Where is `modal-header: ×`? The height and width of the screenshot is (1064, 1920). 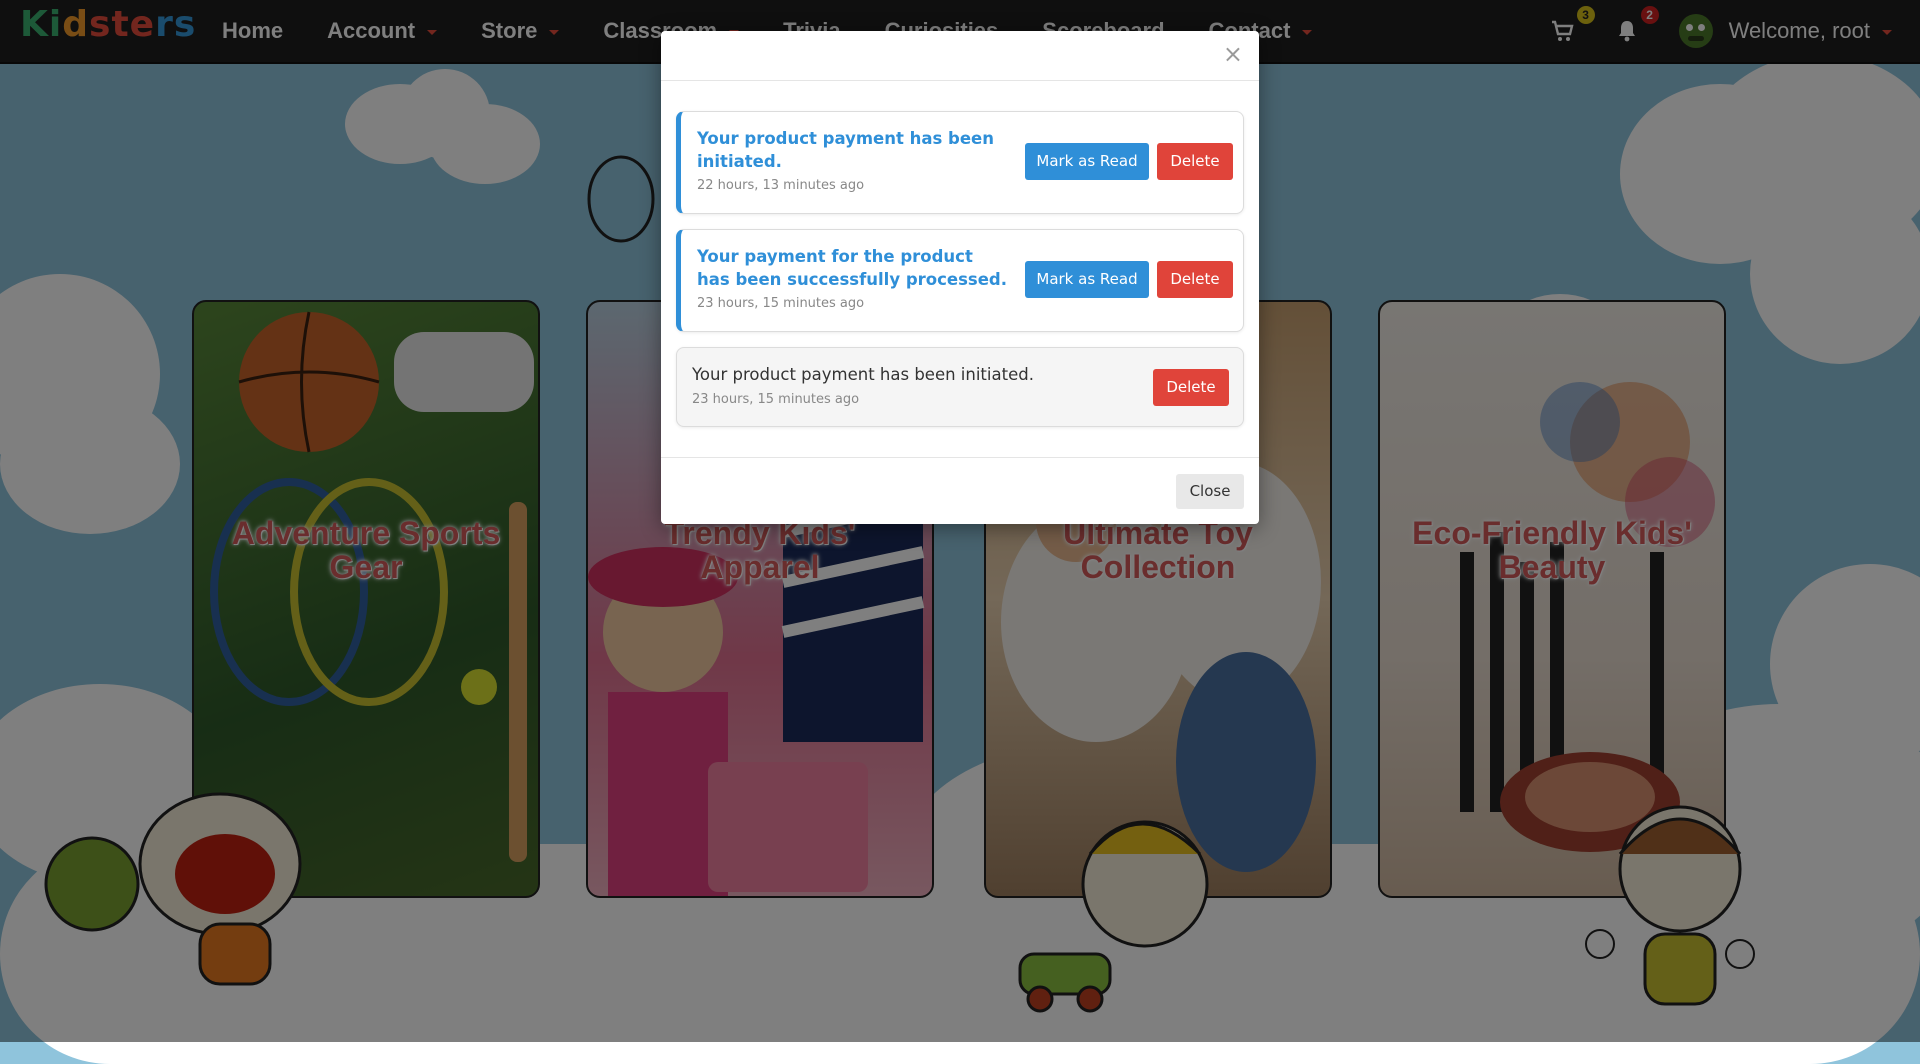
modal-header: × is located at coordinates (960, 56).